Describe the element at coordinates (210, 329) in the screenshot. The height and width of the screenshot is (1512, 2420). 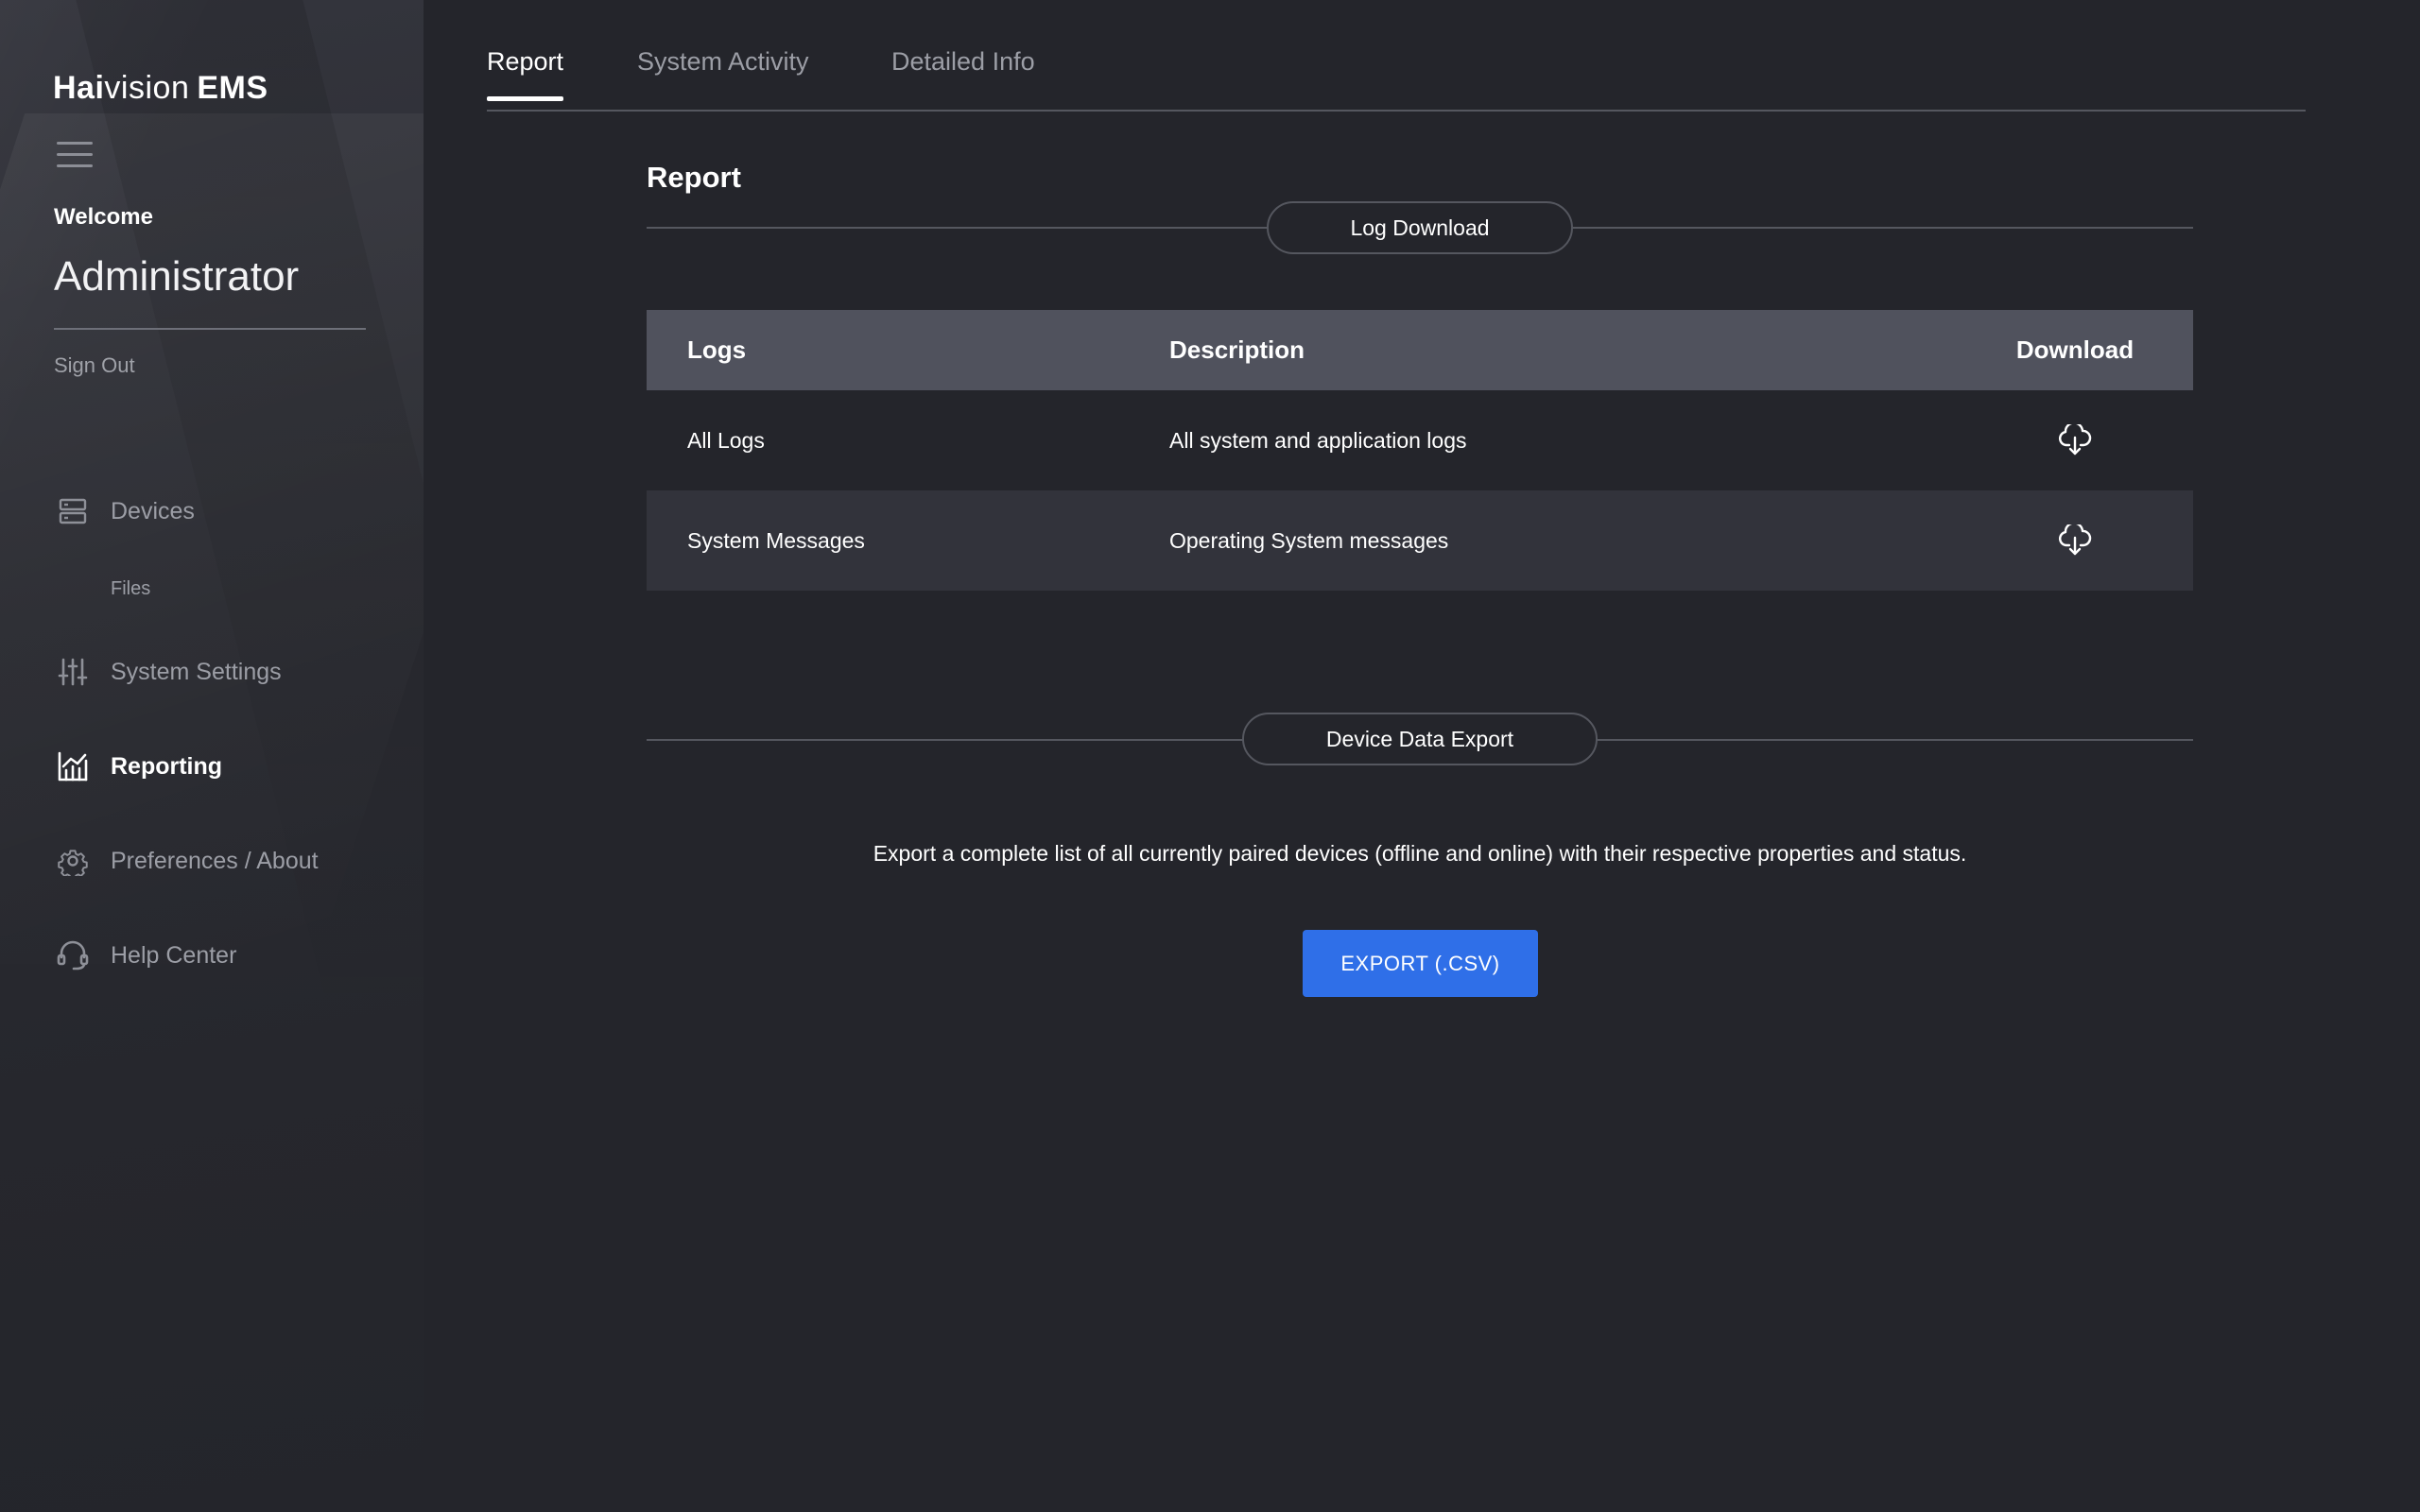
I see `user-divider` at that location.